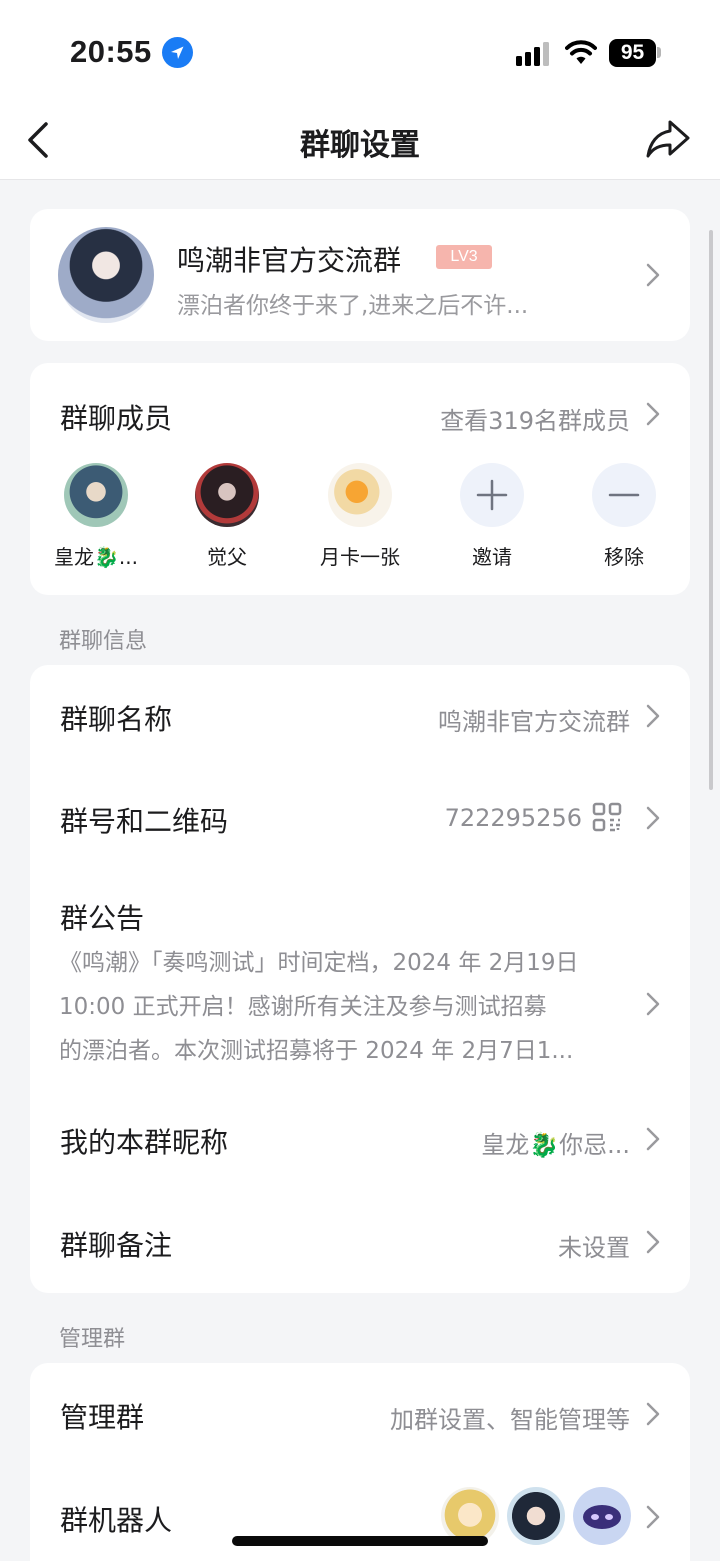 Image resolution: width=720 pixels, height=1561 pixels. I want to click on page-title: 群聊设置, so click(360, 145).